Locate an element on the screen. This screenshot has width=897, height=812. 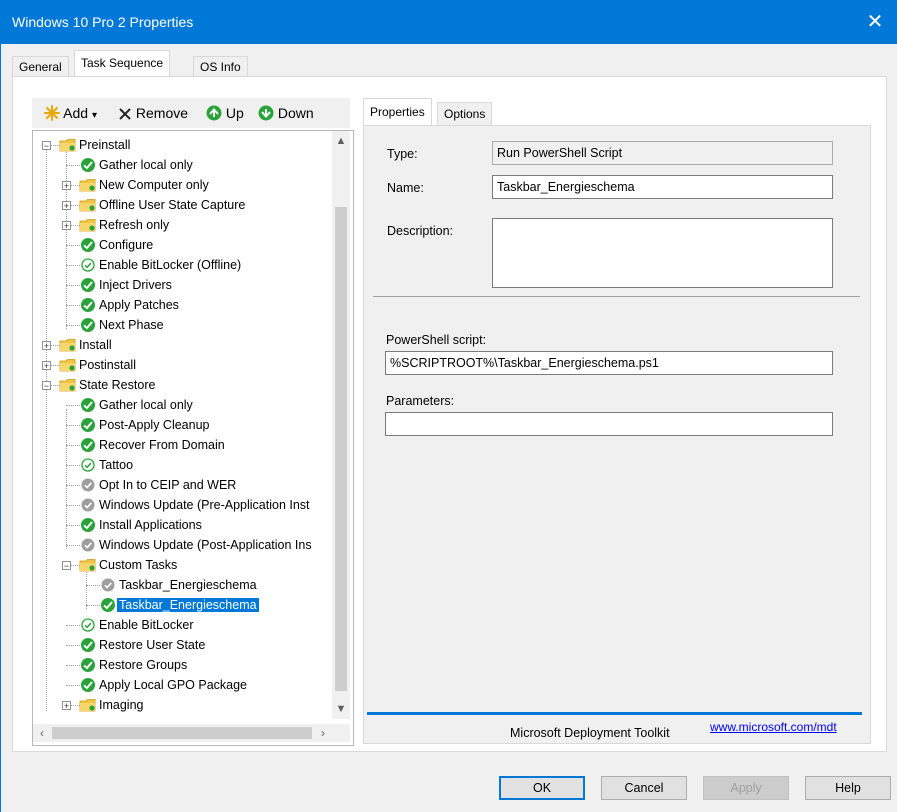
tree-item-label: Preinstall is located at coordinates (105, 145).